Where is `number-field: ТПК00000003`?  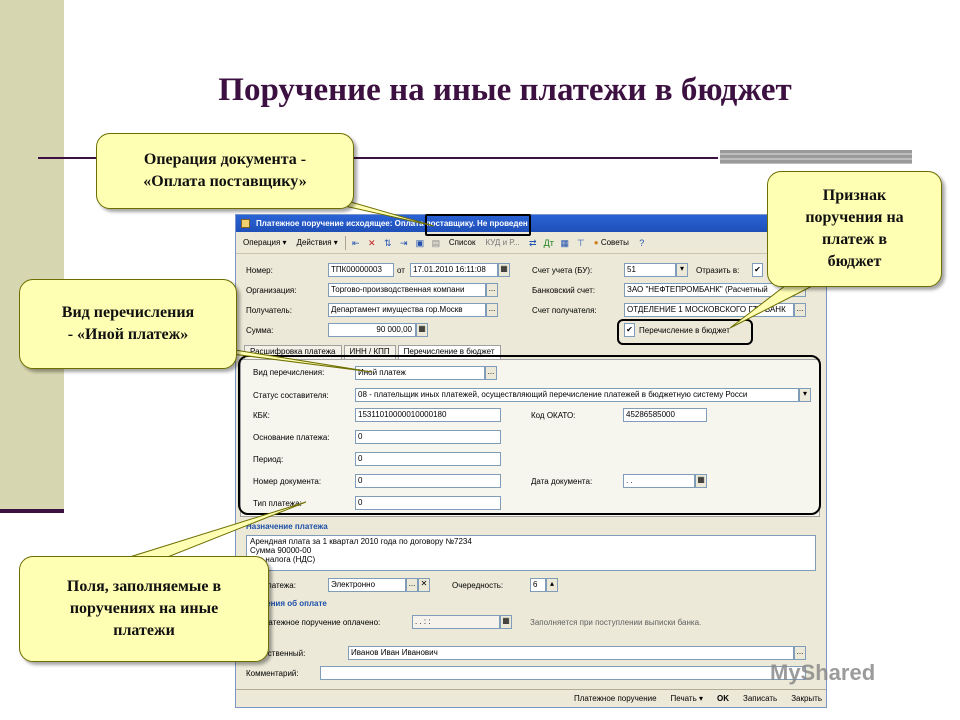
number-field: ТПК00000003 is located at coordinates (361, 270).